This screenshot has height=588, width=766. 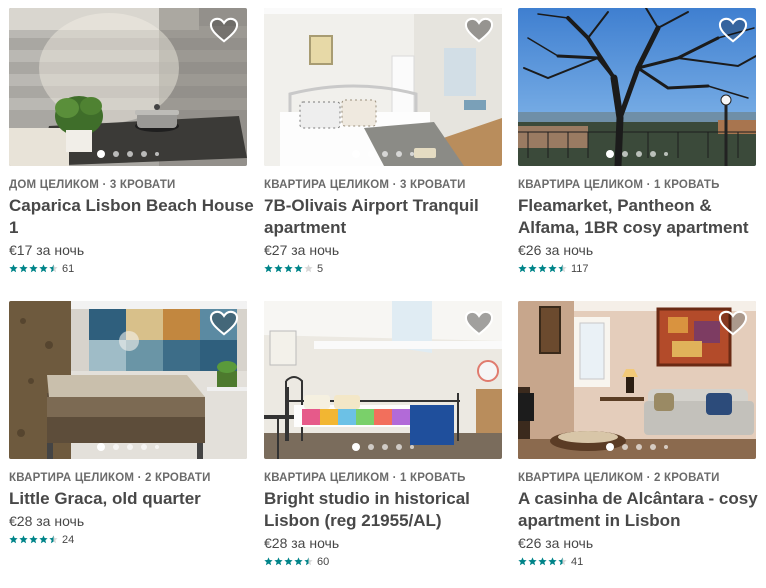 What do you see at coordinates (131, 499) in the screenshot?
I see `listing-title: Little Graca, old quarter` at bounding box center [131, 499].